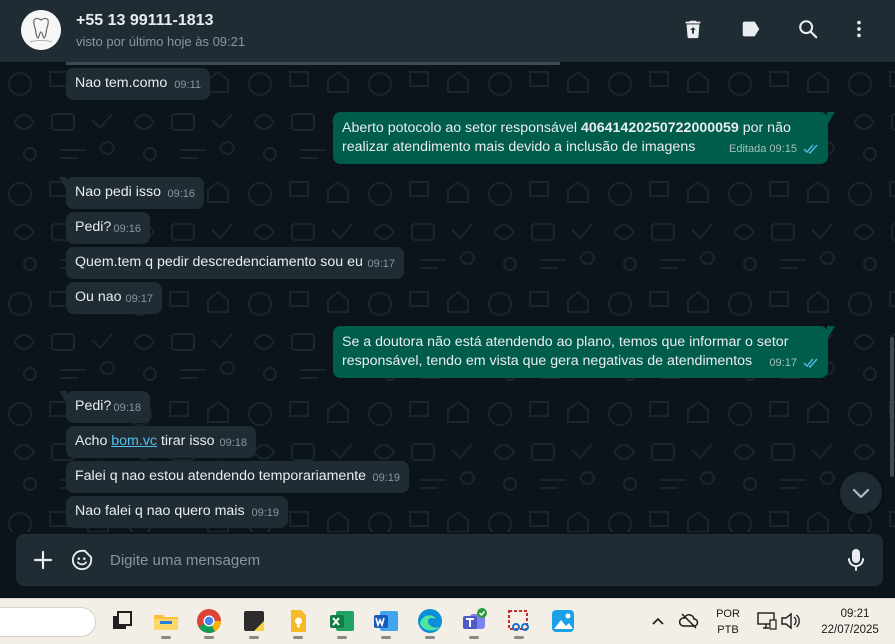  What do you see at coordinates (298, 623) in the screenshot?
I see `keep-icon` at bounding box center [298, 623].